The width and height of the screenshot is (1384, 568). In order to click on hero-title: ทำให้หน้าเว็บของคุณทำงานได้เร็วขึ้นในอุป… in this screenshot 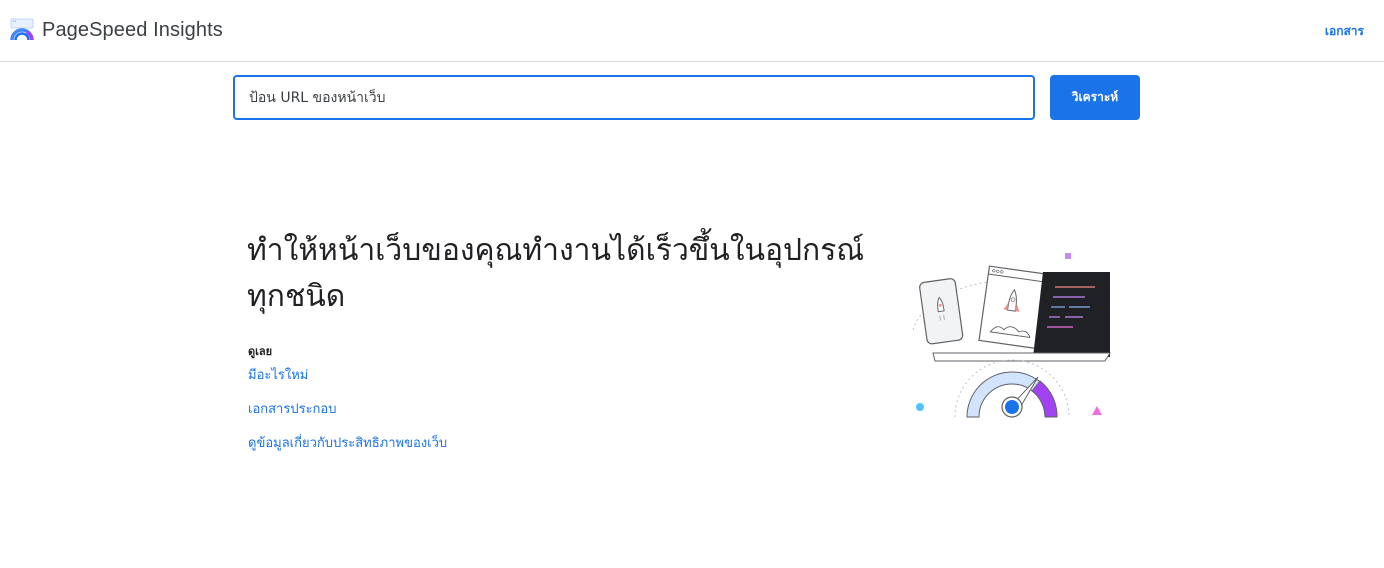, I will do `click(556, 273)`.